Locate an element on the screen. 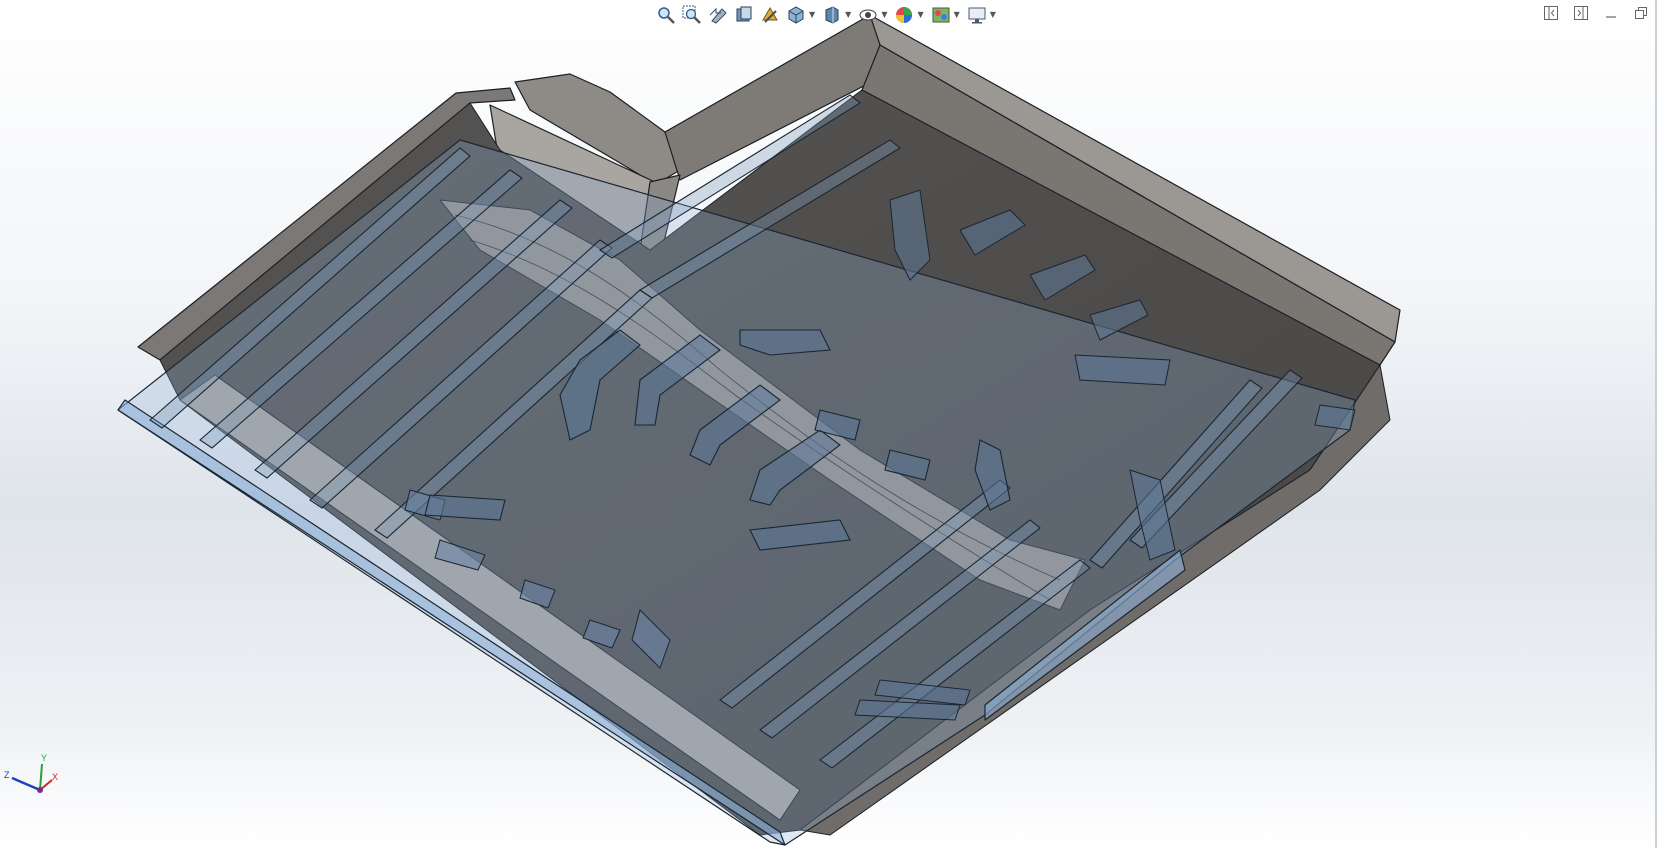 The width and height of the screenshot is (1657, 848). display-style-icon is located at coordinates (832, 15).